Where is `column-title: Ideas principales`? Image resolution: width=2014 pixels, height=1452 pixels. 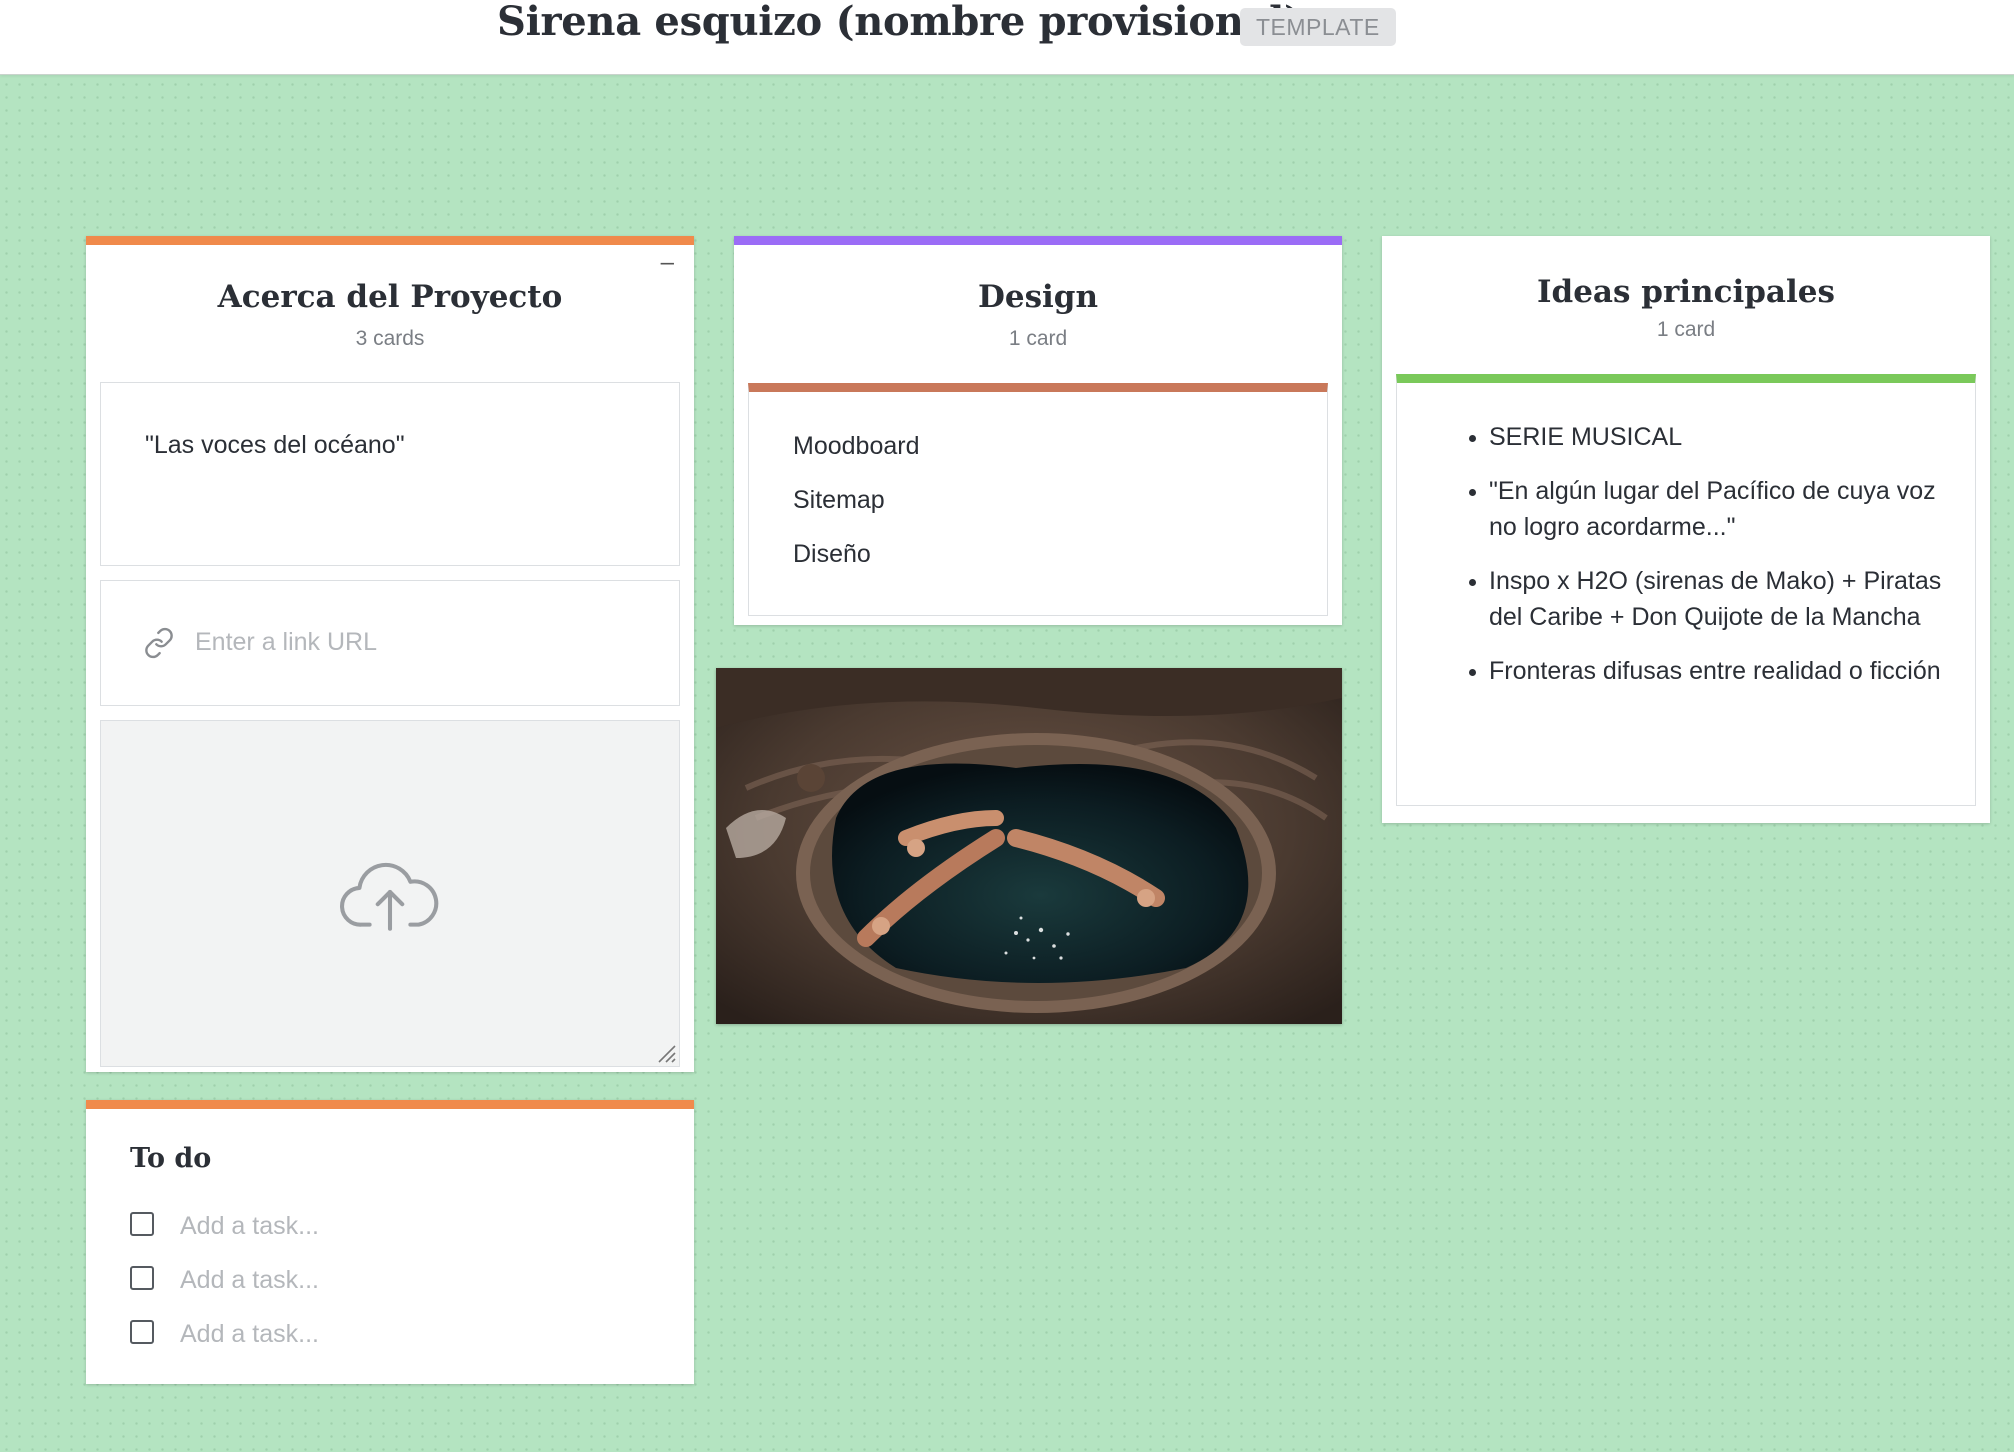 column-title: Ideas principales is located at coordinates (1686, 292).